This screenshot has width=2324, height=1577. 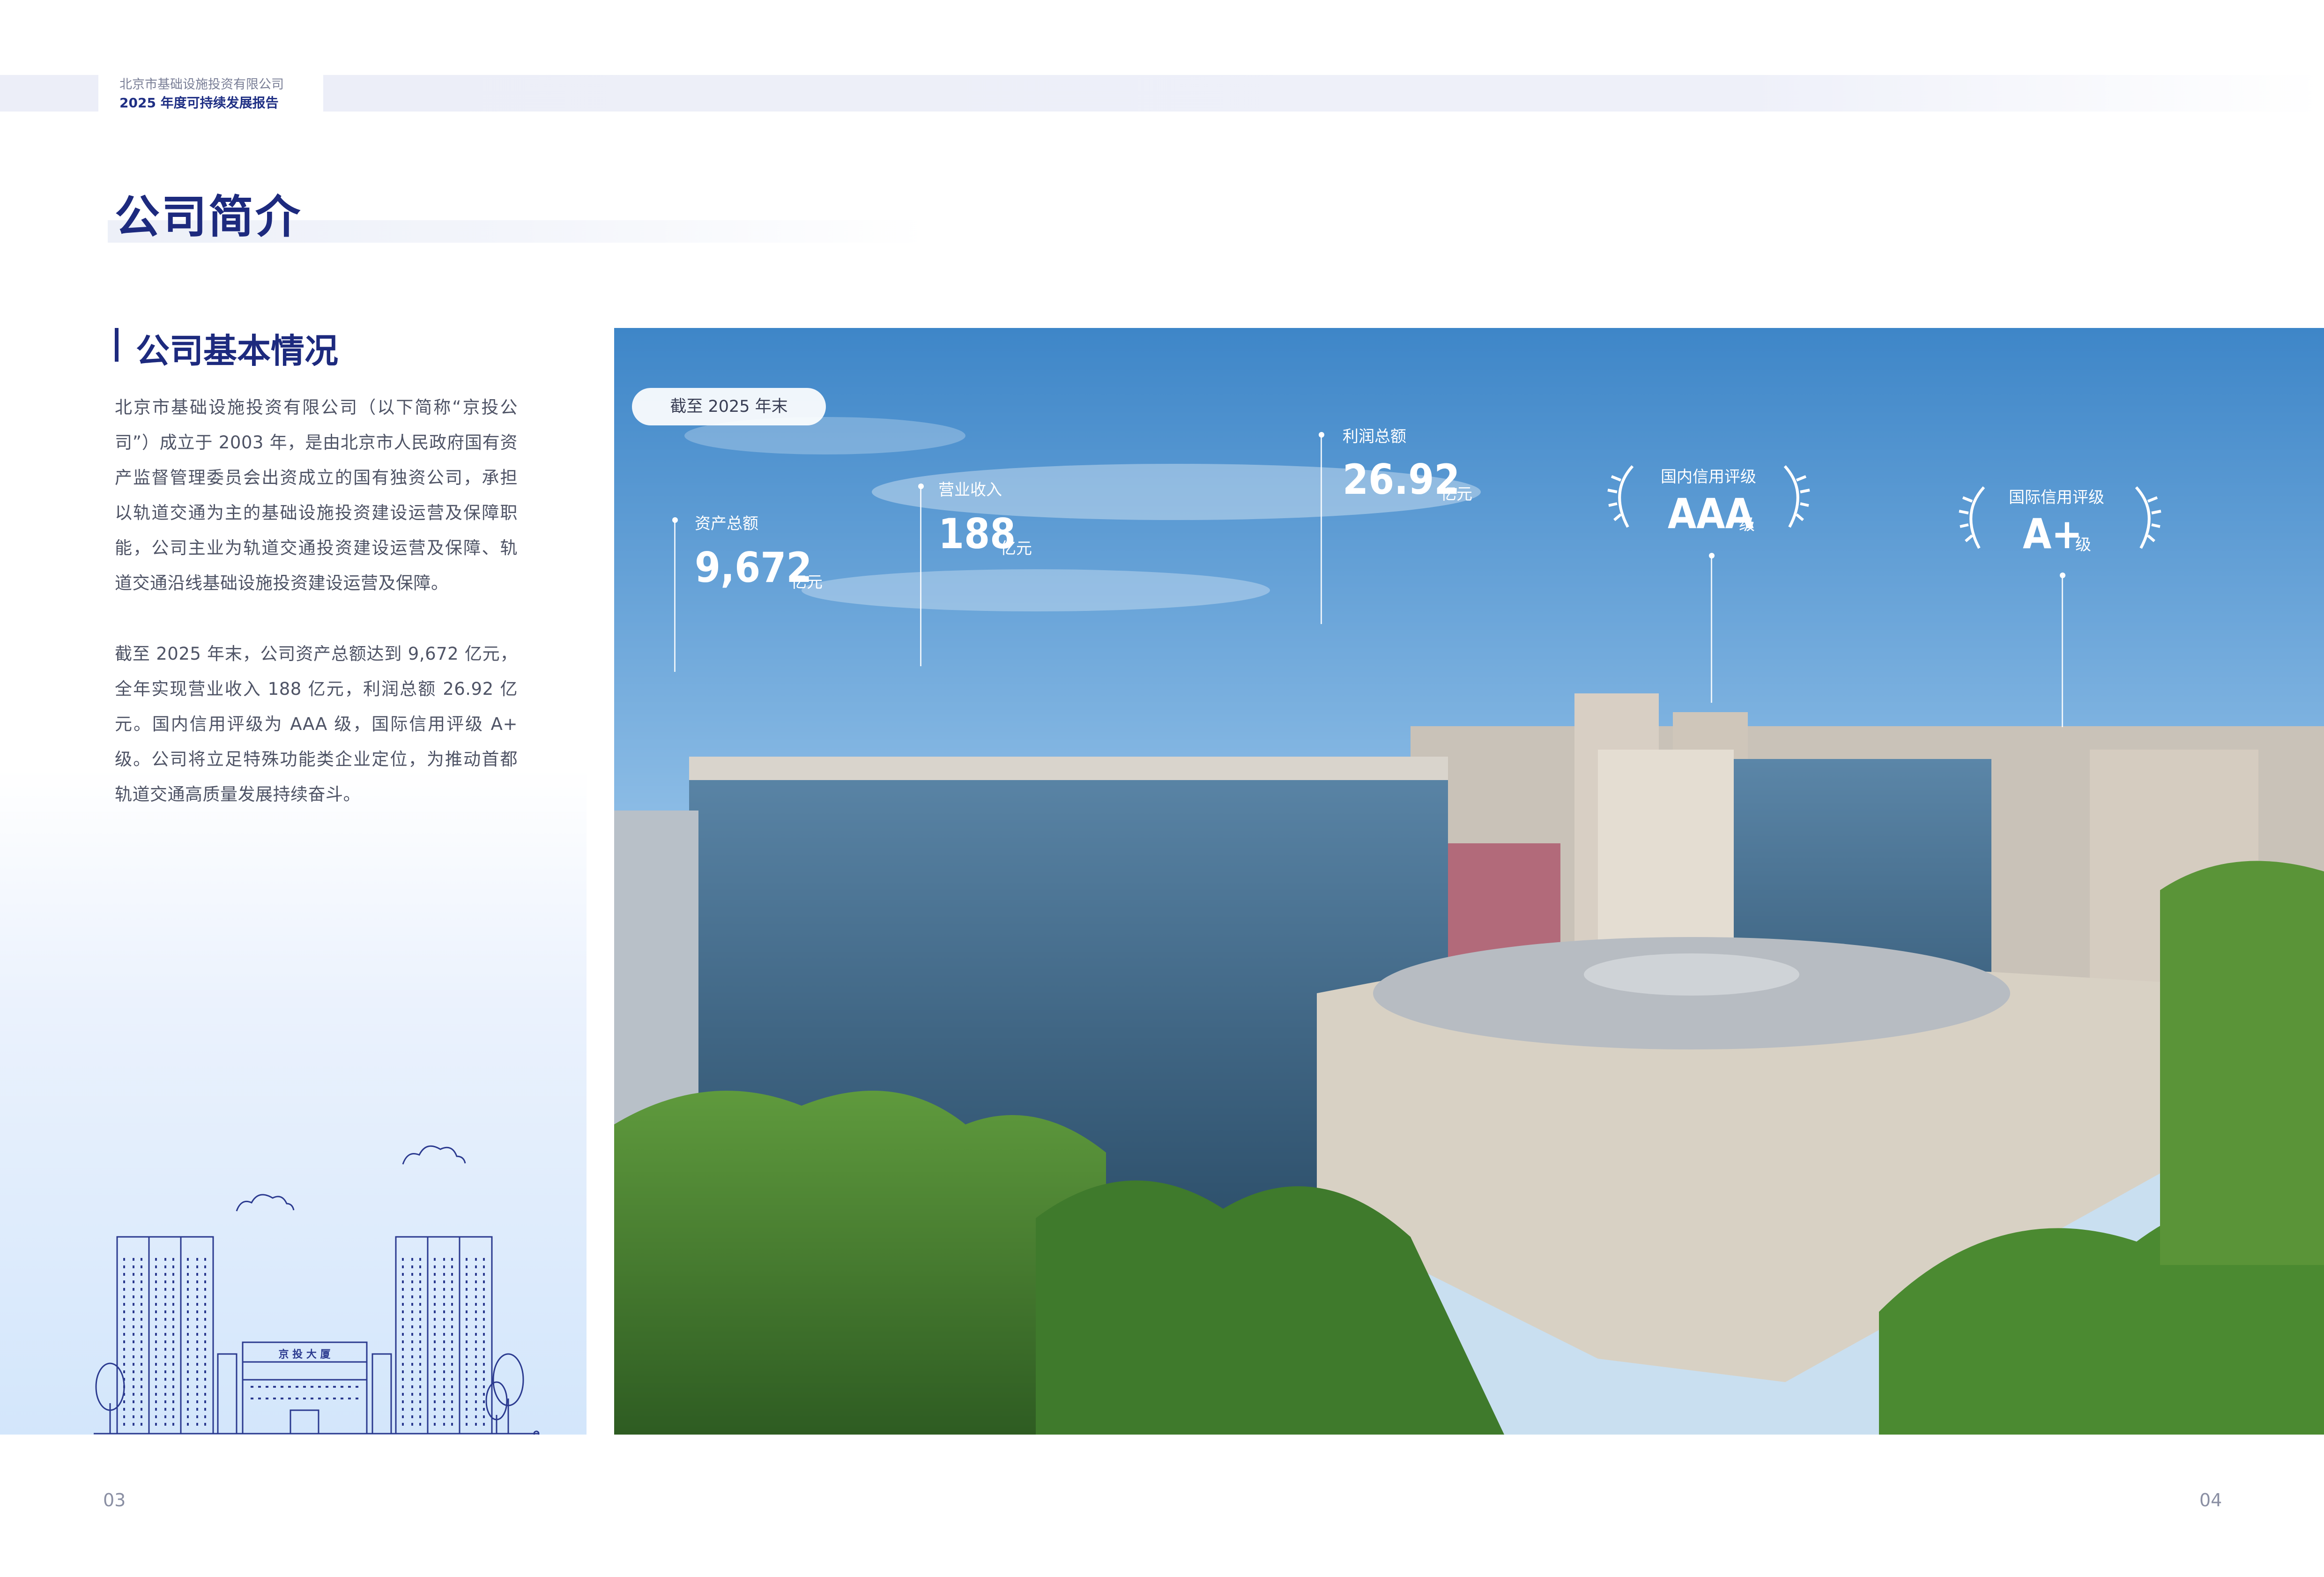 I want to click on page-number-right: 04, so click(x=2210, y=1500).